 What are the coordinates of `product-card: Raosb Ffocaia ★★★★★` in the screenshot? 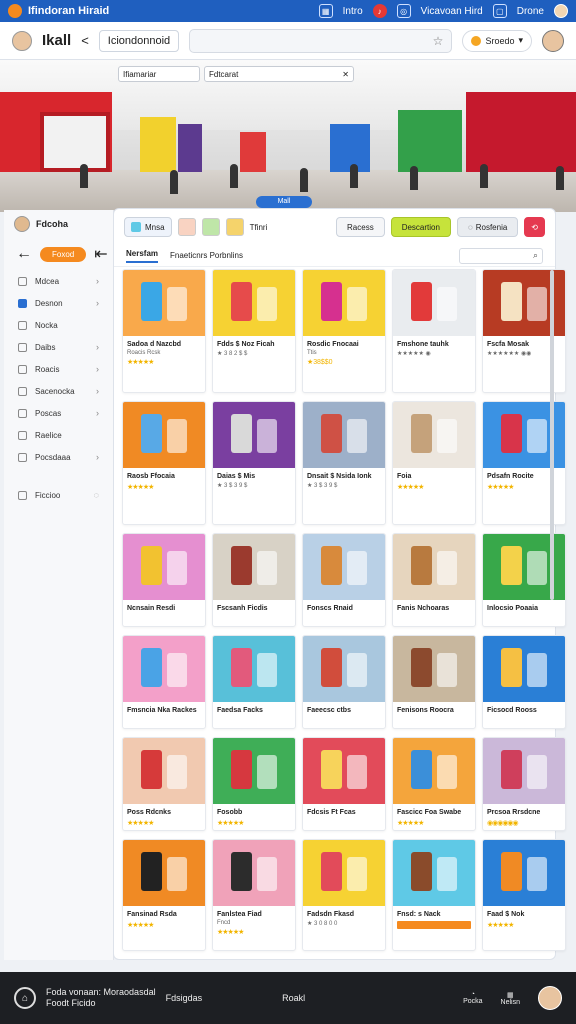 It's located at (164, 463).